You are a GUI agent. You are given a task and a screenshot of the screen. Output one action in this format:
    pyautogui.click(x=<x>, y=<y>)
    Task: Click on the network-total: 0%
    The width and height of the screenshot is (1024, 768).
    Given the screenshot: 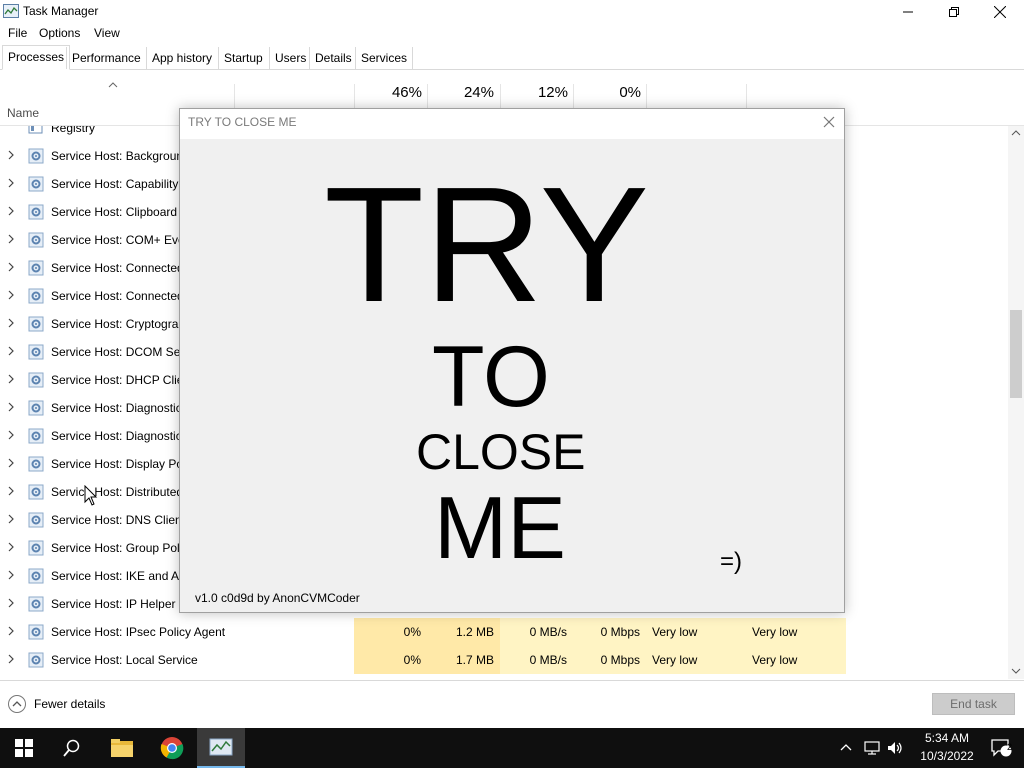 What is the action you would take?
    pyautogui.click(x=607, y=92)
    